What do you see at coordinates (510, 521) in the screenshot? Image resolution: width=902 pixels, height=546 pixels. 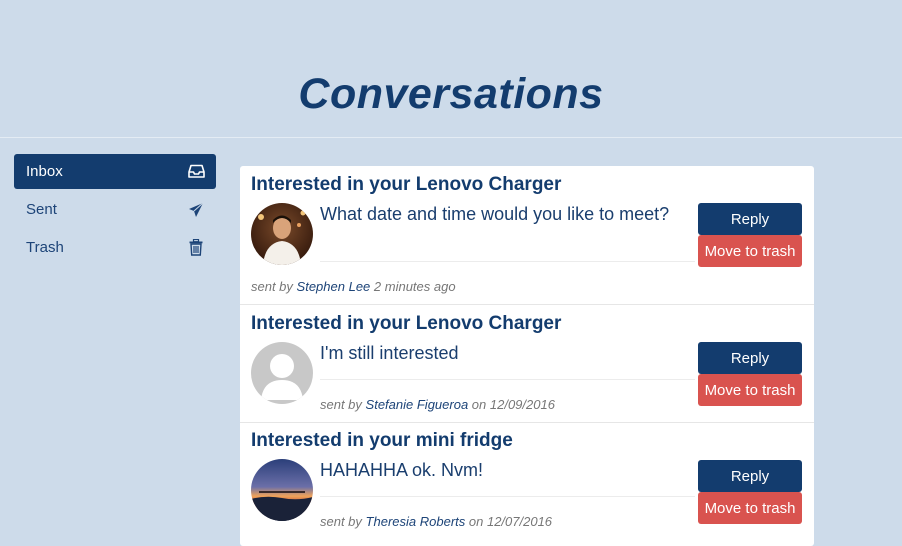 I see `message-time: on 12/07/2016` at bounding box center [510, 521].